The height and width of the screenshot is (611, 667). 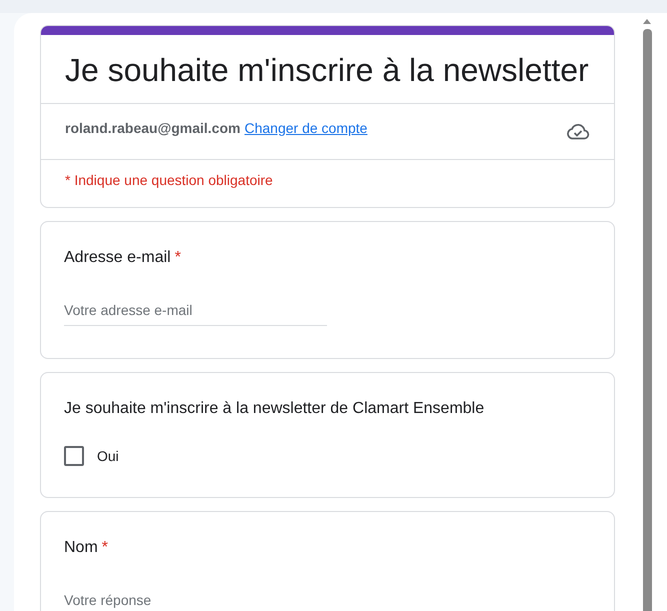 What do you see at coordinates (108, 456) in the screenshot?
I see `option-label: Oui` at bounding box center [108, 456].